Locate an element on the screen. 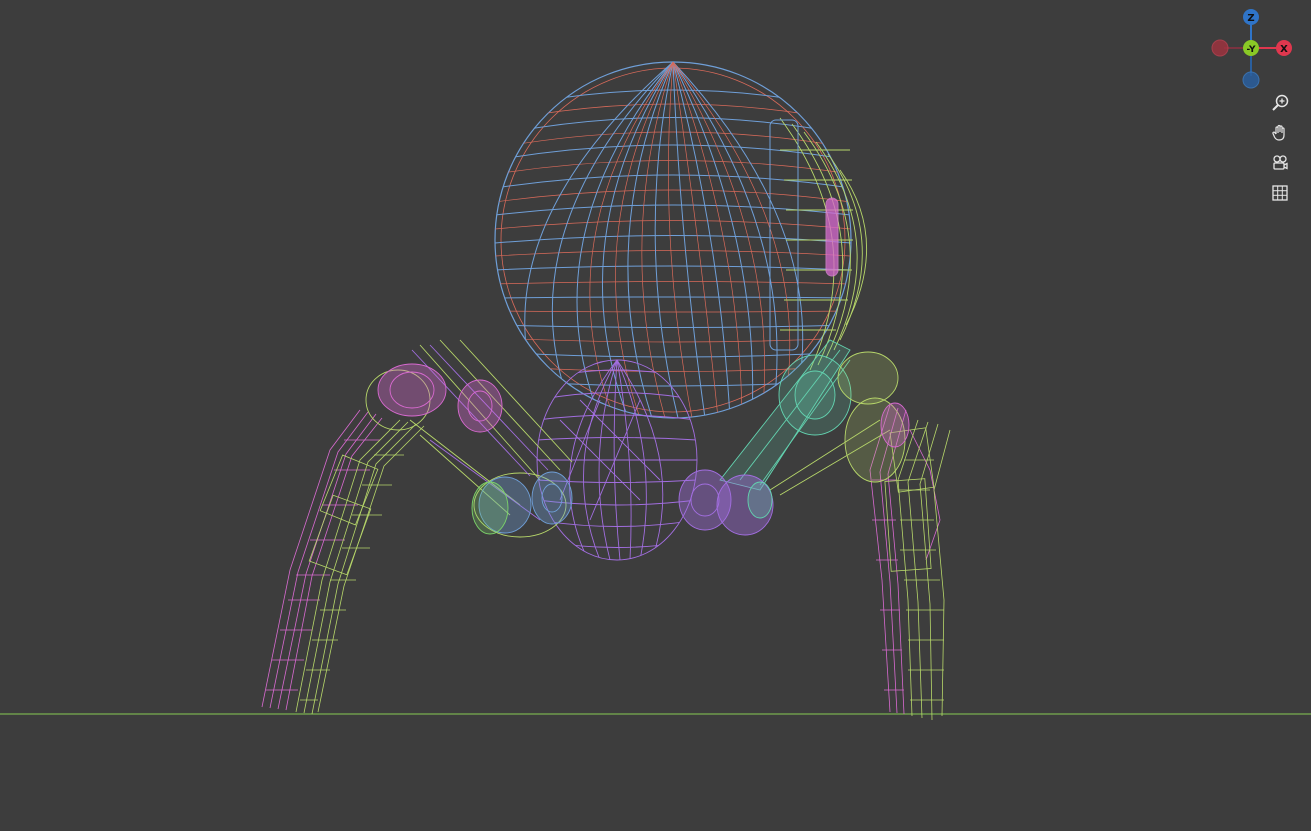 This screenshot has height=831, width=1311. hand-icon is located at coordinates (1278, 132).